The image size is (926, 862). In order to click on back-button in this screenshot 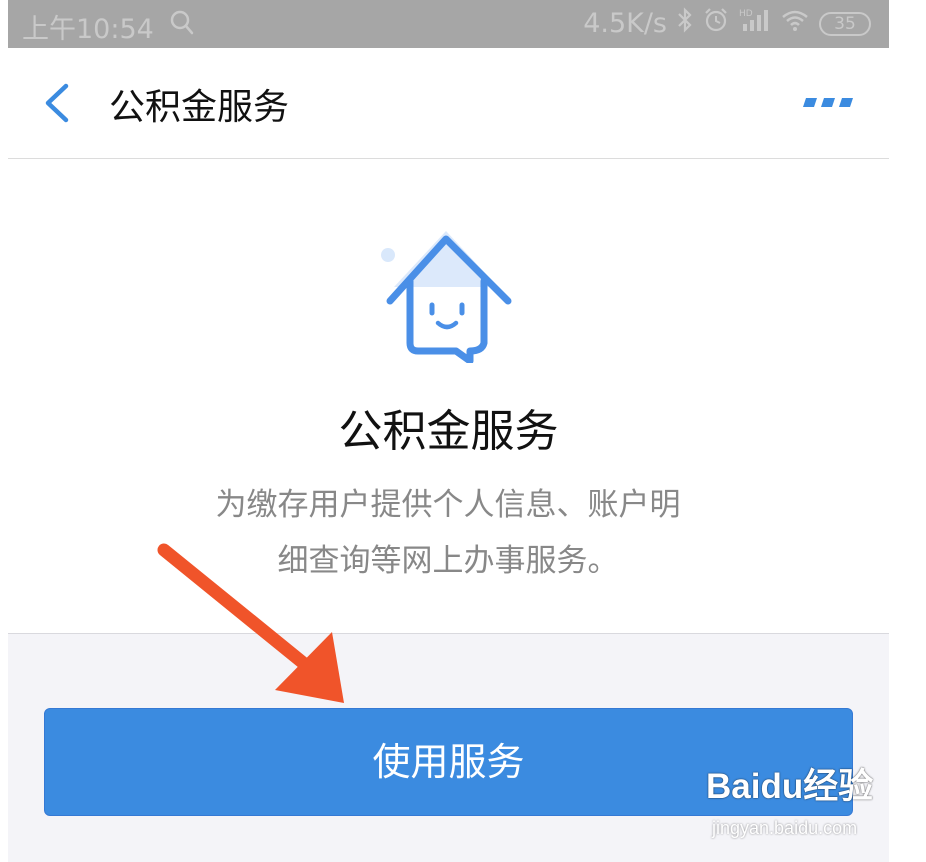, I will do `click(58, 103)`.